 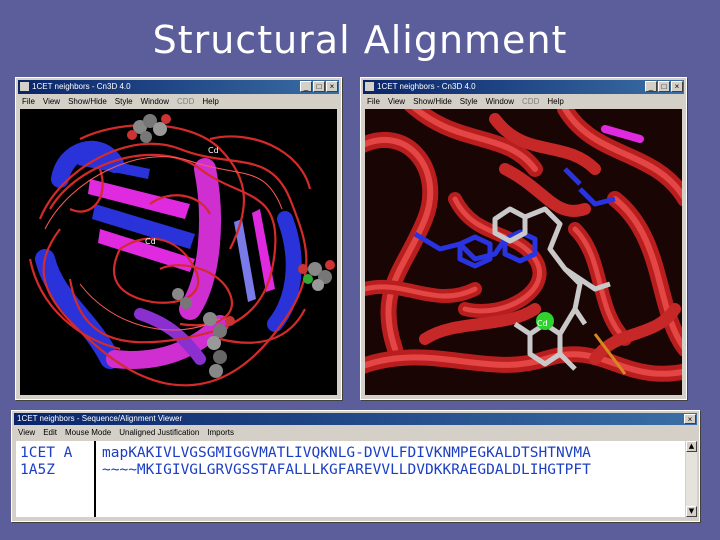 I want to click on menu-unaligned-justification: Unaligned Justification, so click(x=159, y=432).